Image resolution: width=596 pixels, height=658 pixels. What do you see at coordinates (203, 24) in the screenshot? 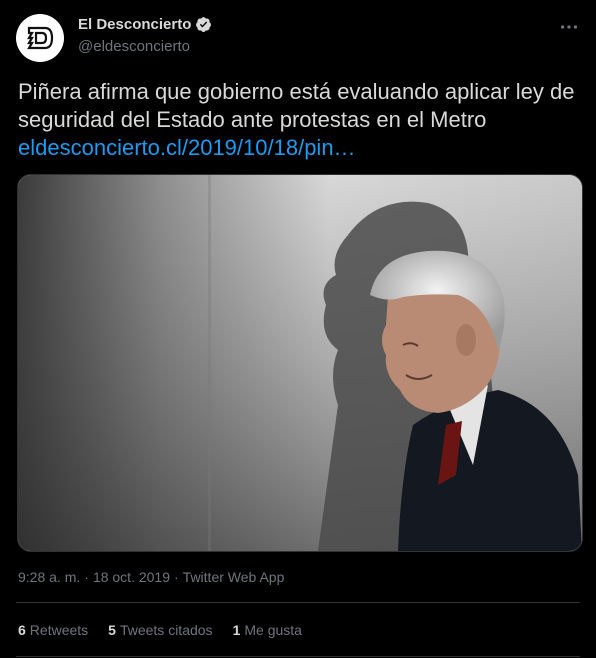
I see `verified-badge-icon` at bounding box center [203, 24].